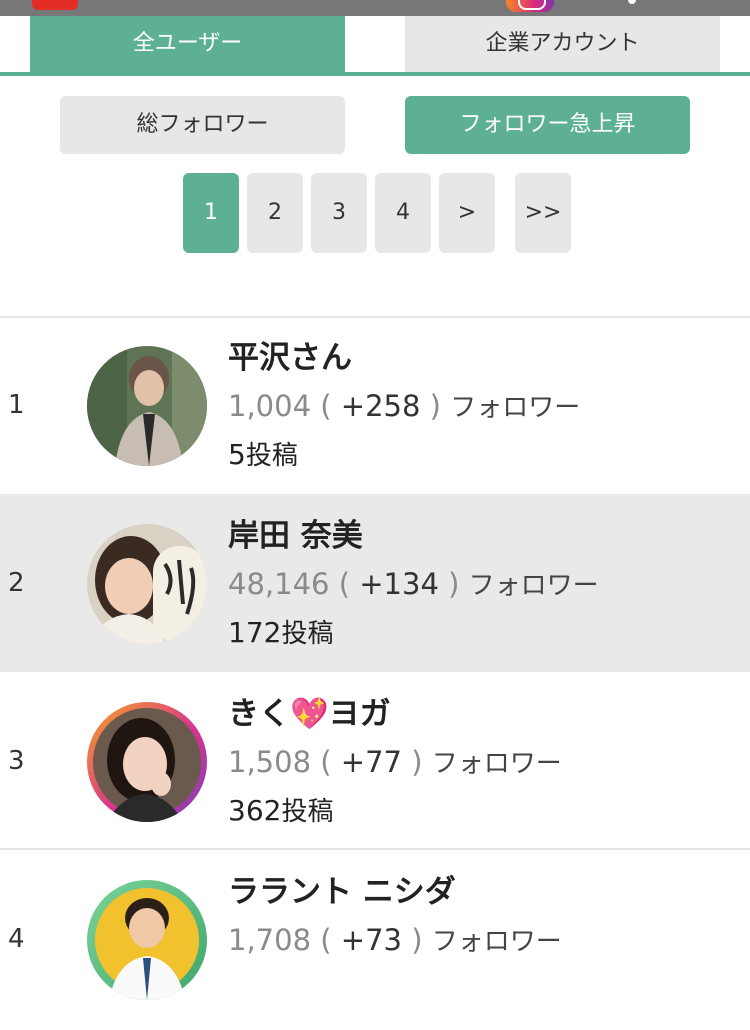 The height and width of the screenshot is (1030, 750). Describe the element at coordinates (16, 405) in the screenshot. I see `rank-number: 1` at that location.